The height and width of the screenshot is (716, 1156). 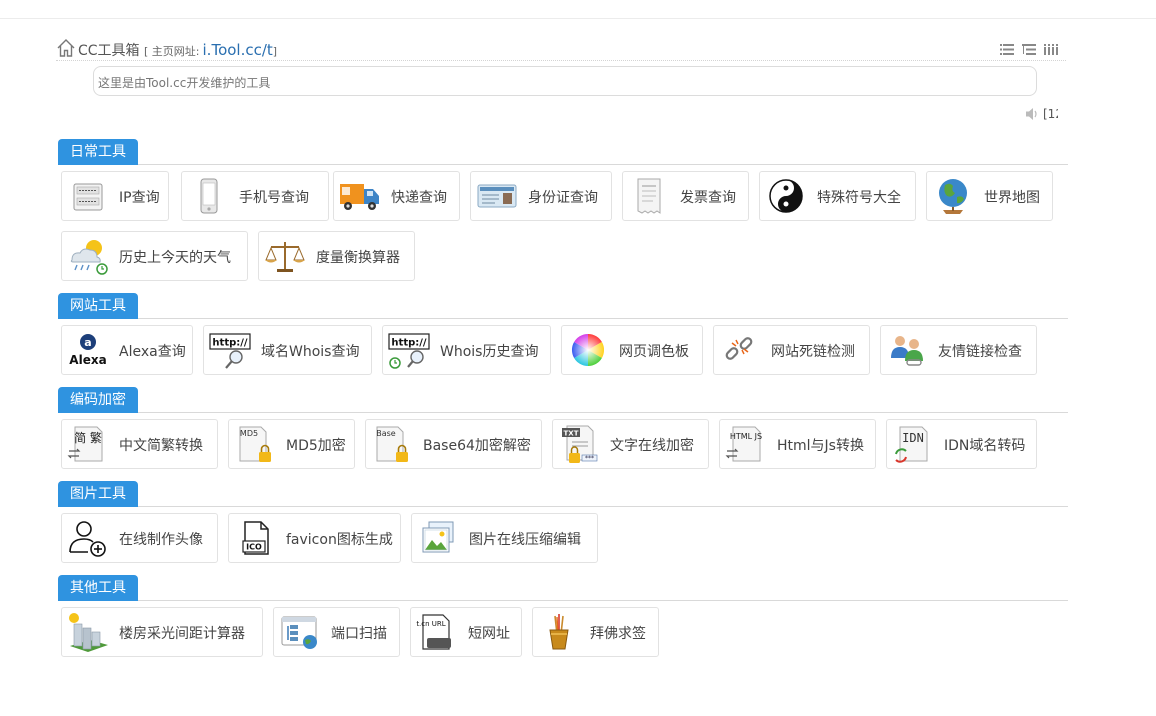 I want to click on tool-label: 友情链接检查, so click(x=980, y=352).